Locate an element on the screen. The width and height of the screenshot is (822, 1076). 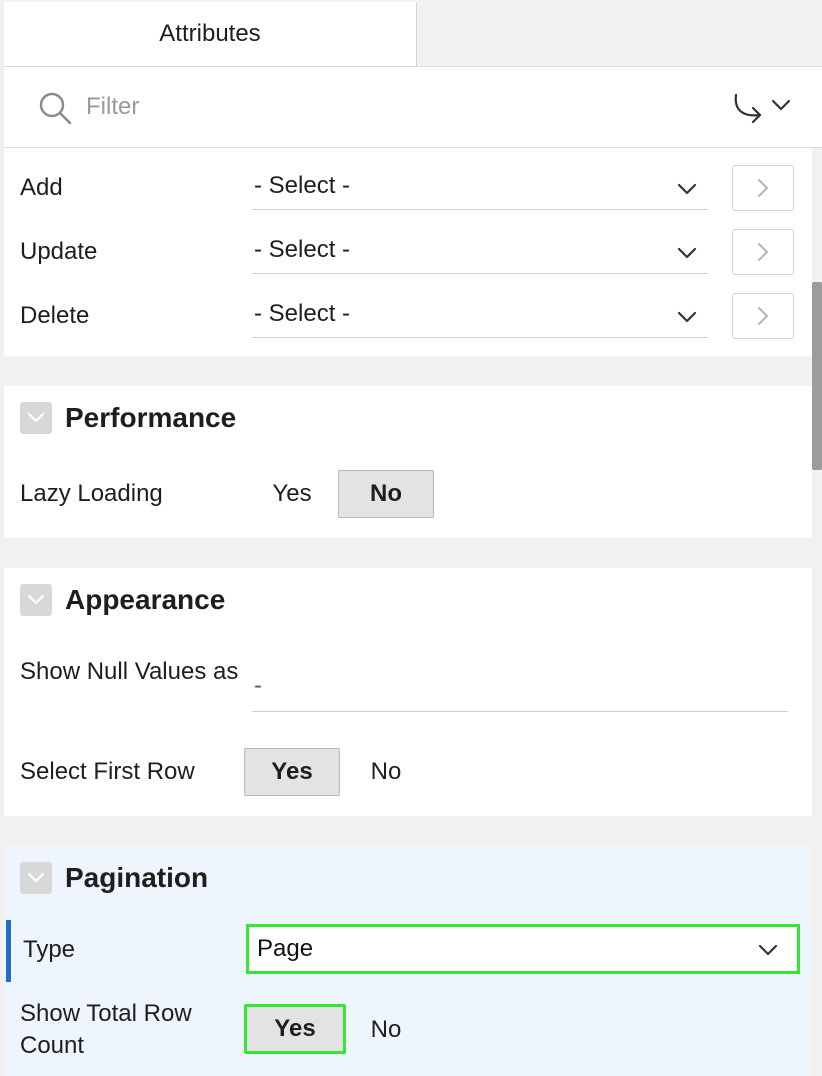
section-title: Pagination is located at coordinates (137, 877).